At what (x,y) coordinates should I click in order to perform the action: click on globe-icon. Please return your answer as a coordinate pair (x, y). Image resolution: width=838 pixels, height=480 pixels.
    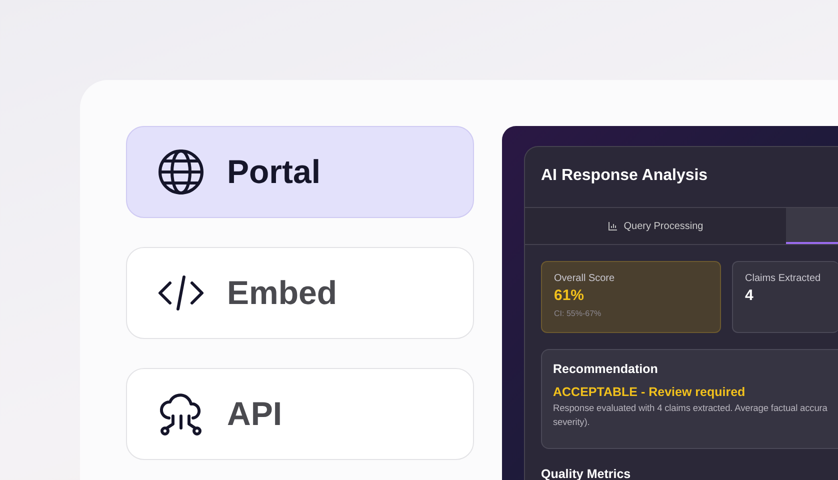
    Looking at the image, I should click on (181, 172).